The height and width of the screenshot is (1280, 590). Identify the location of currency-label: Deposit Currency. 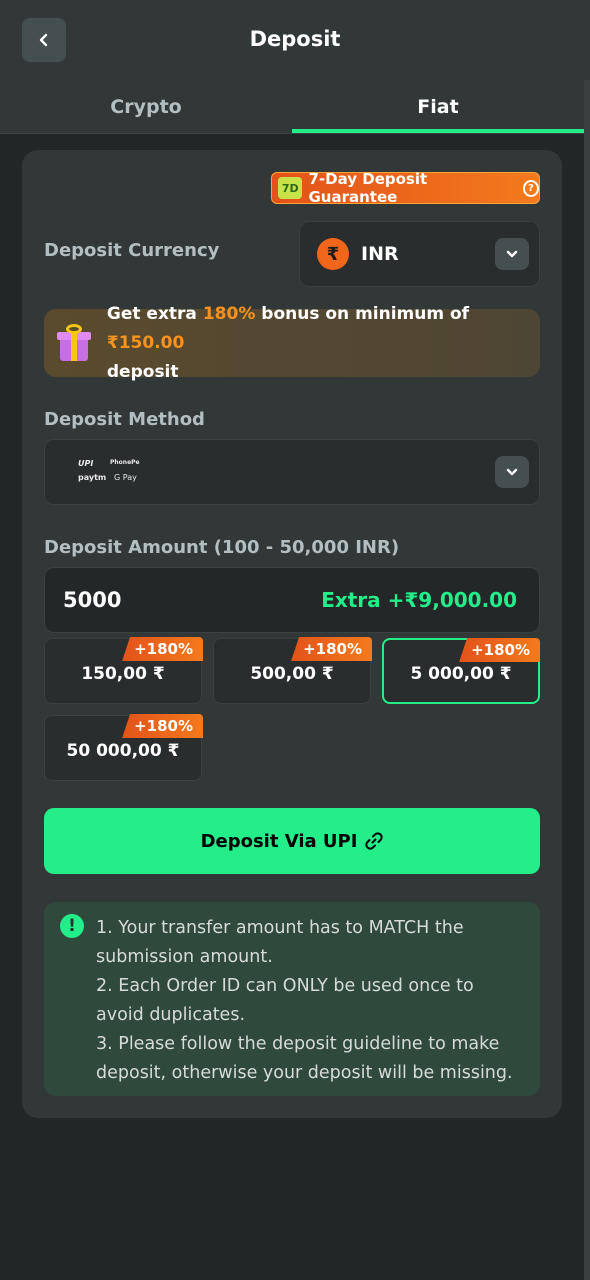
(132, 250).